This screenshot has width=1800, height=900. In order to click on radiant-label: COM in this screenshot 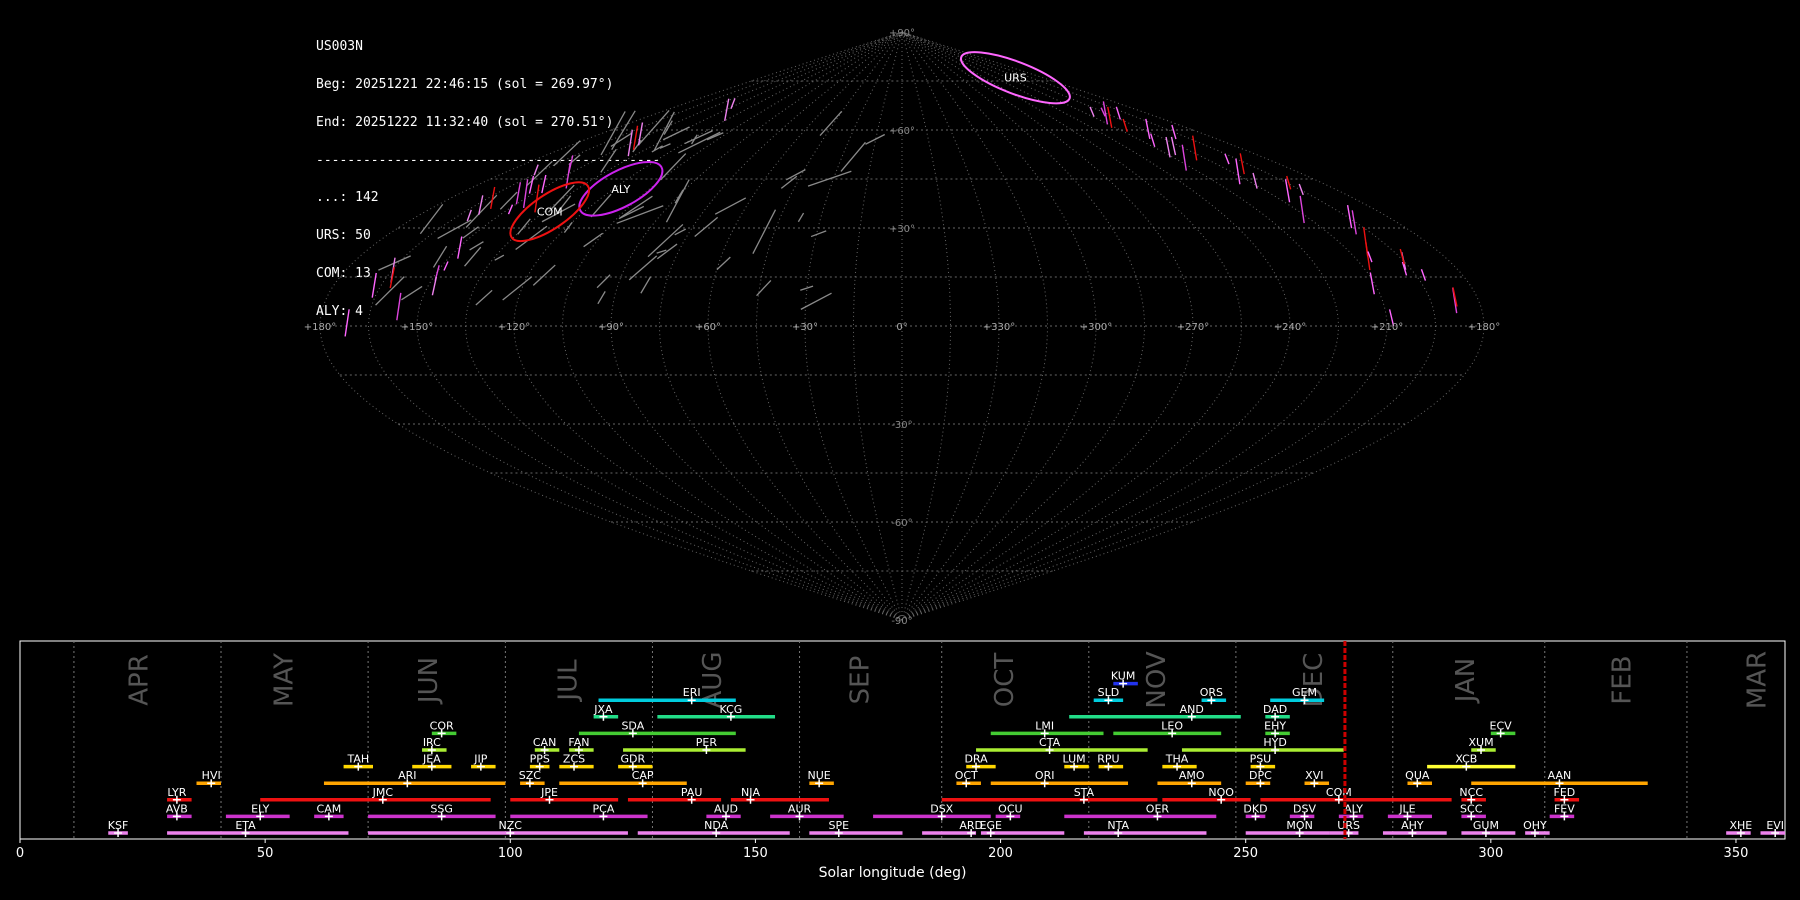, I will do `click(550, 212)`.